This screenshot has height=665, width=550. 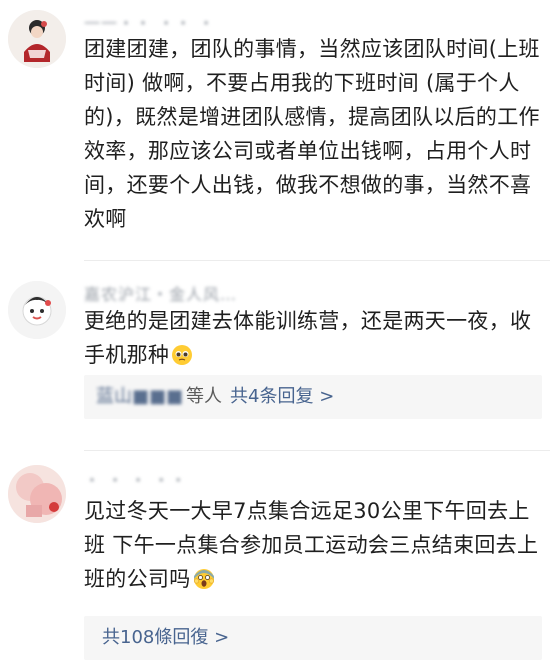 What do you see at coordinates (282, 396) in the screenshot?
I see `view-replies-link: 共4条回复 >` at bounding box center [282, 396].